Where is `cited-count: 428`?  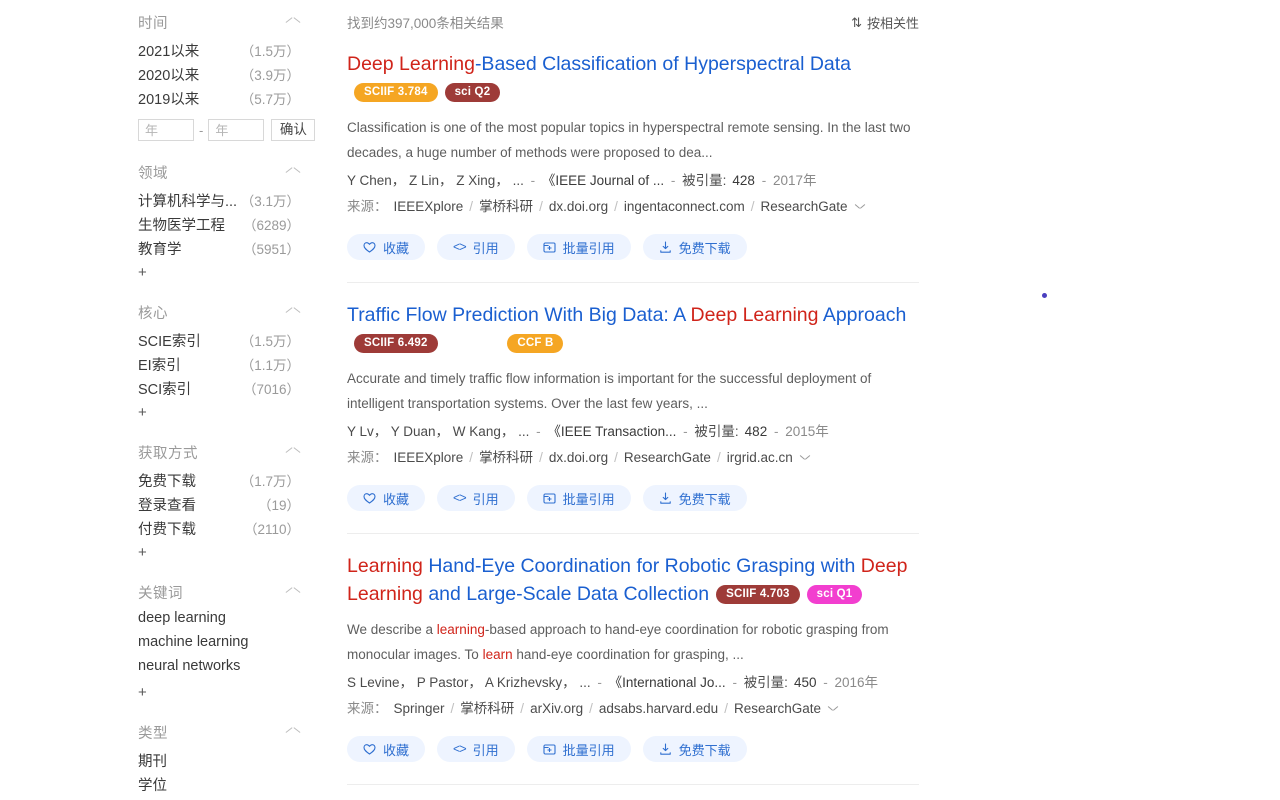
cited-count: 428 is located at coordinates (743, 180).